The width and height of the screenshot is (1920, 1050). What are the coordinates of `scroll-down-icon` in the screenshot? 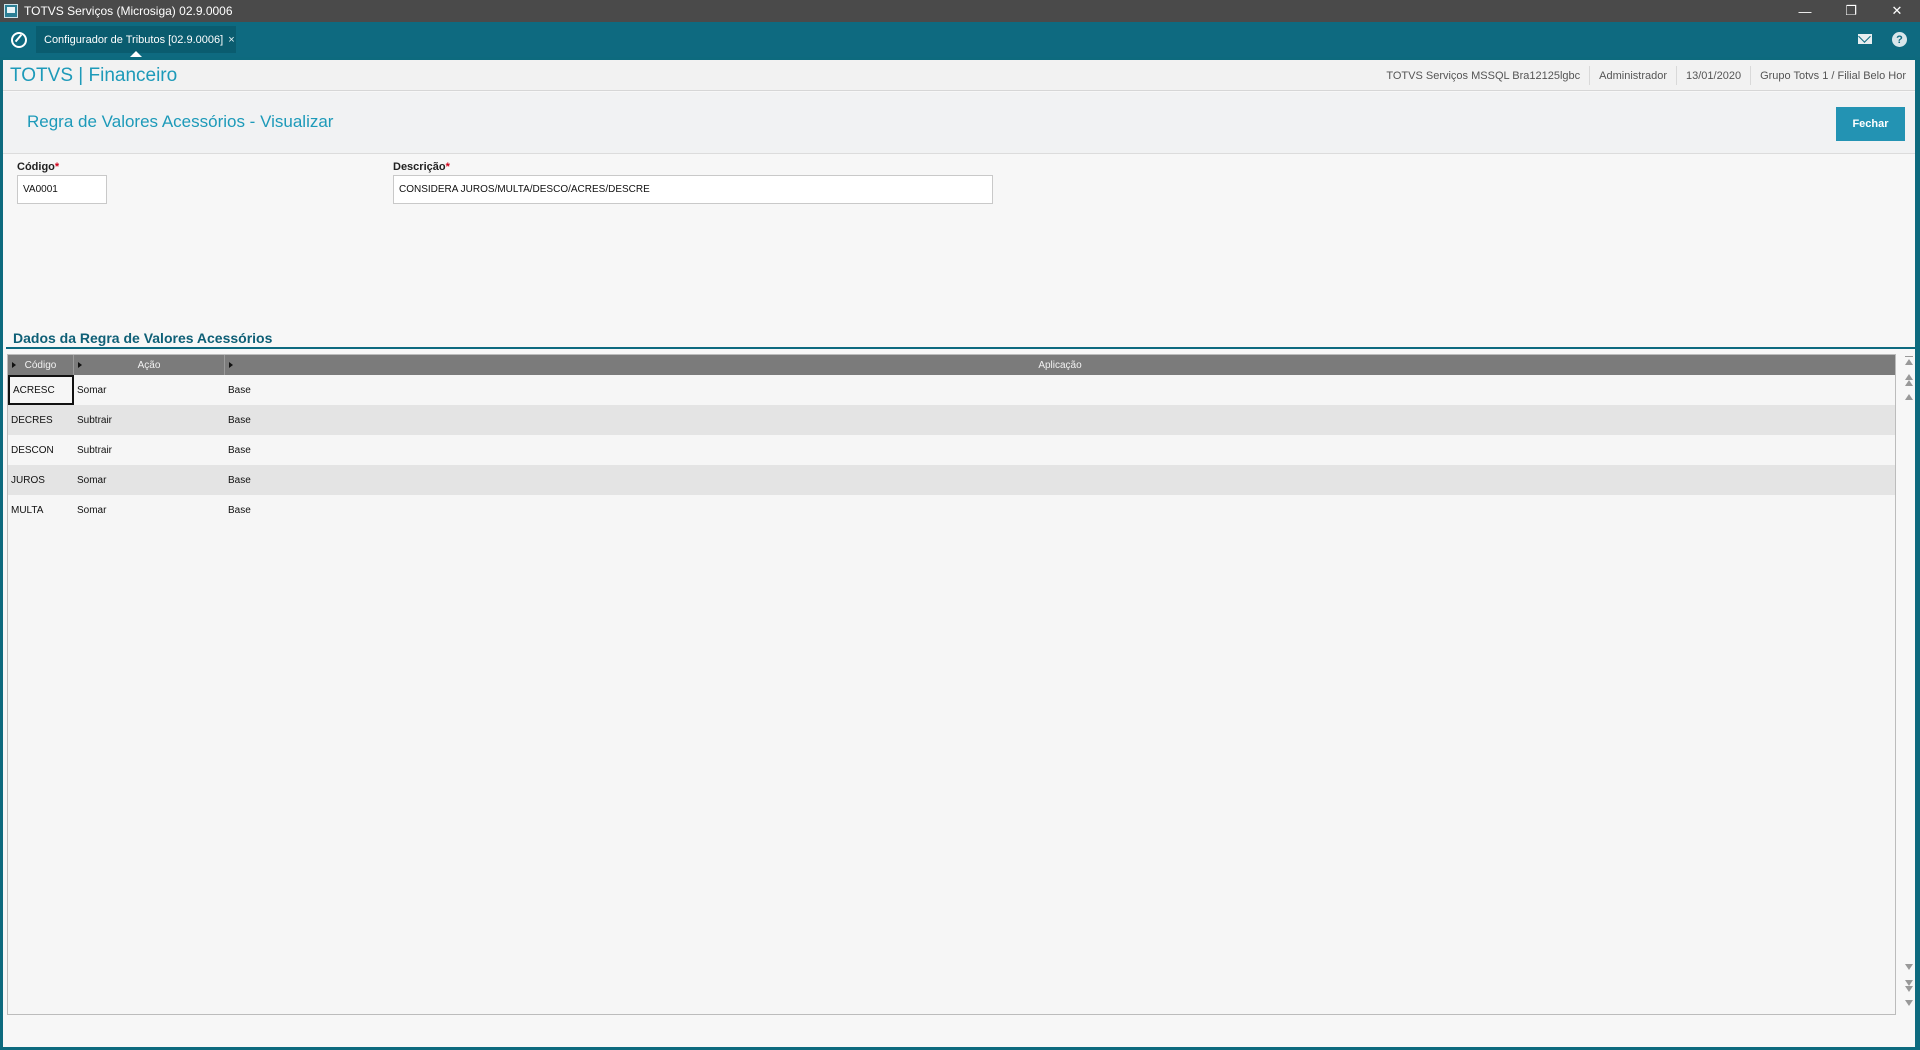 It's located at (1909, 967).